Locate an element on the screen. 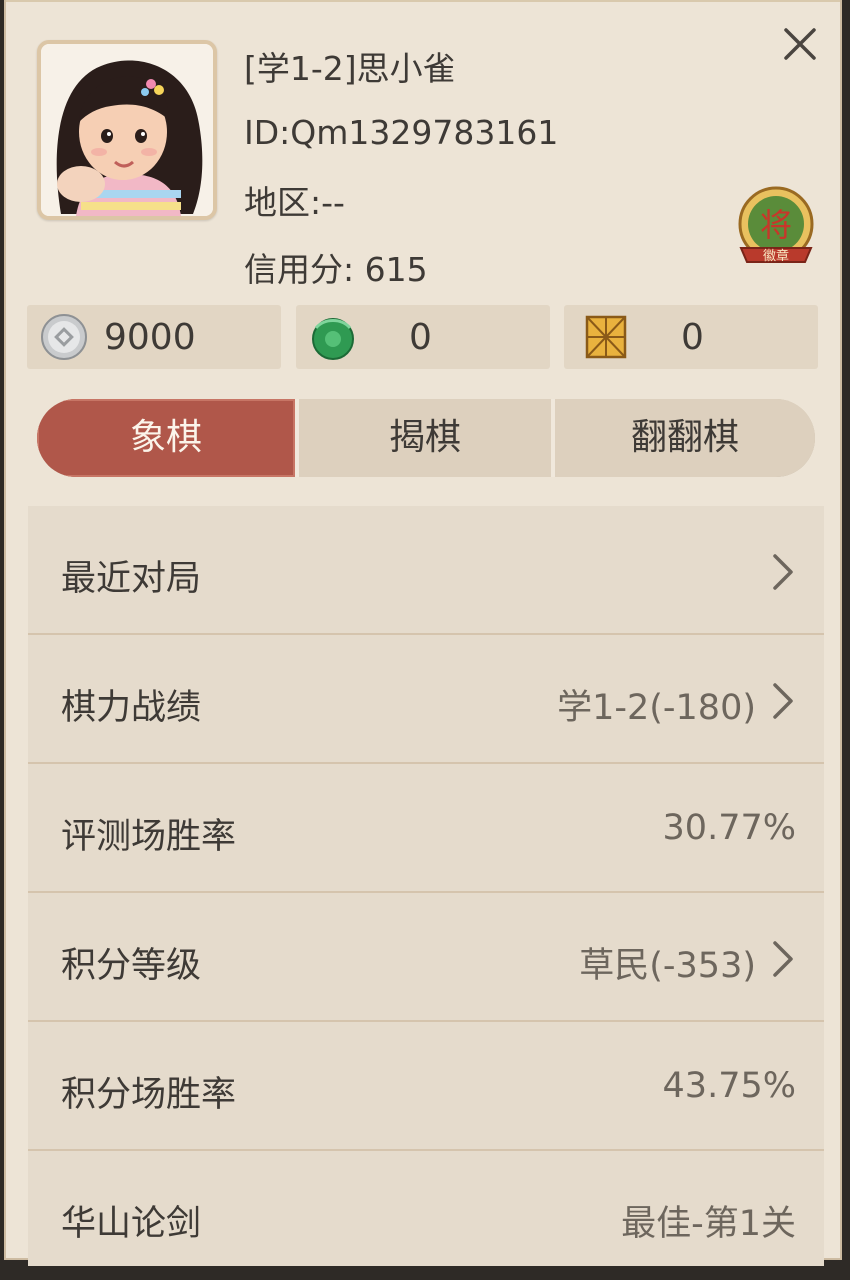 The width and height of the screenshot is (850, 1280). tab-jieqi: 揭棋 is located at coordinates (425, 438).